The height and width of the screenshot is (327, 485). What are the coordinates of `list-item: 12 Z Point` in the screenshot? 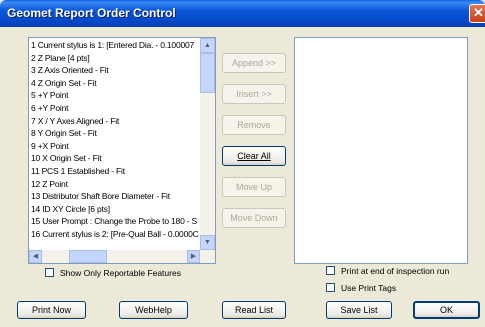 It's located at (115, 184).